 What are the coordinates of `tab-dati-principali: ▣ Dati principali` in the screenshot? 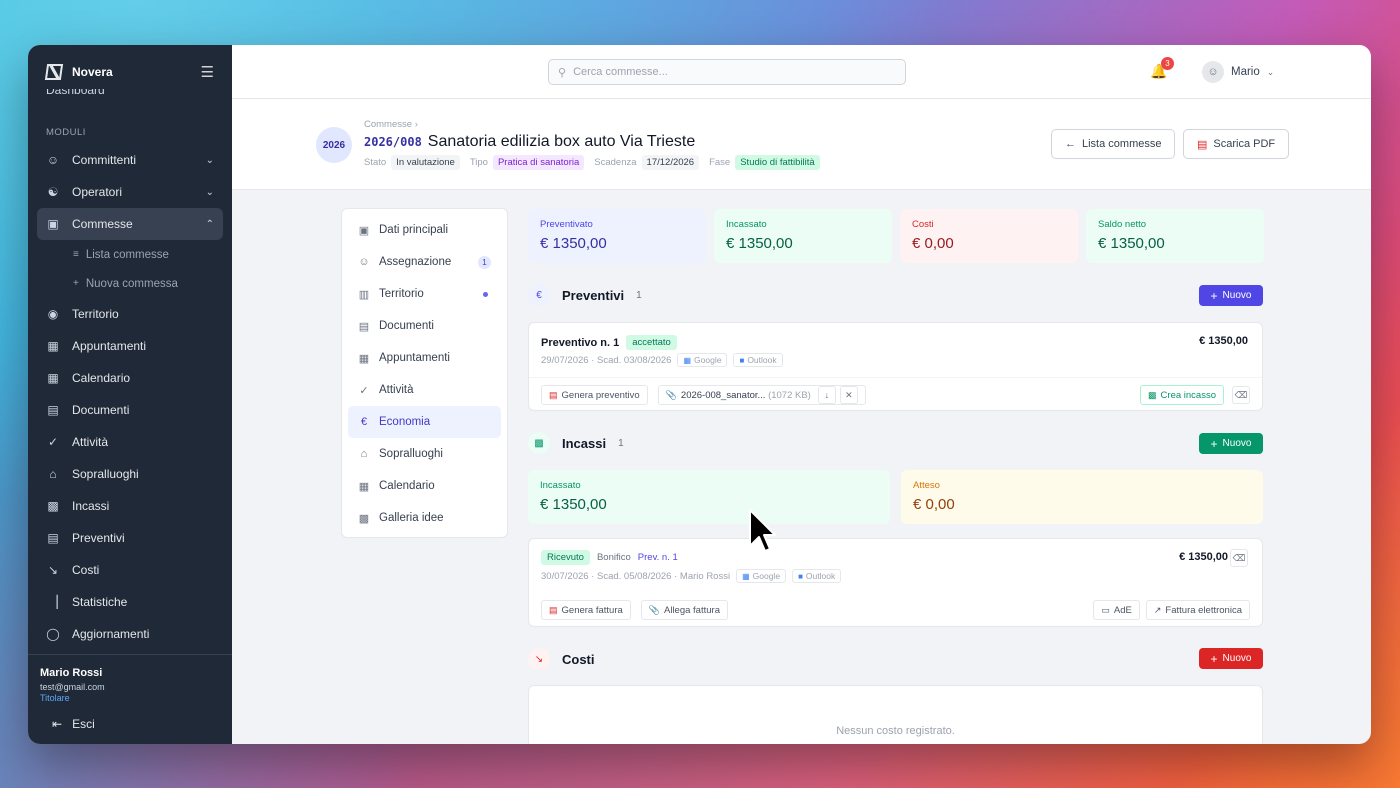 It's located at (424, 230).